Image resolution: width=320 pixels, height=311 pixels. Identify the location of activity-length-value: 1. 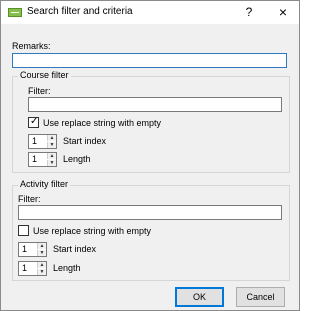
(25, 268).